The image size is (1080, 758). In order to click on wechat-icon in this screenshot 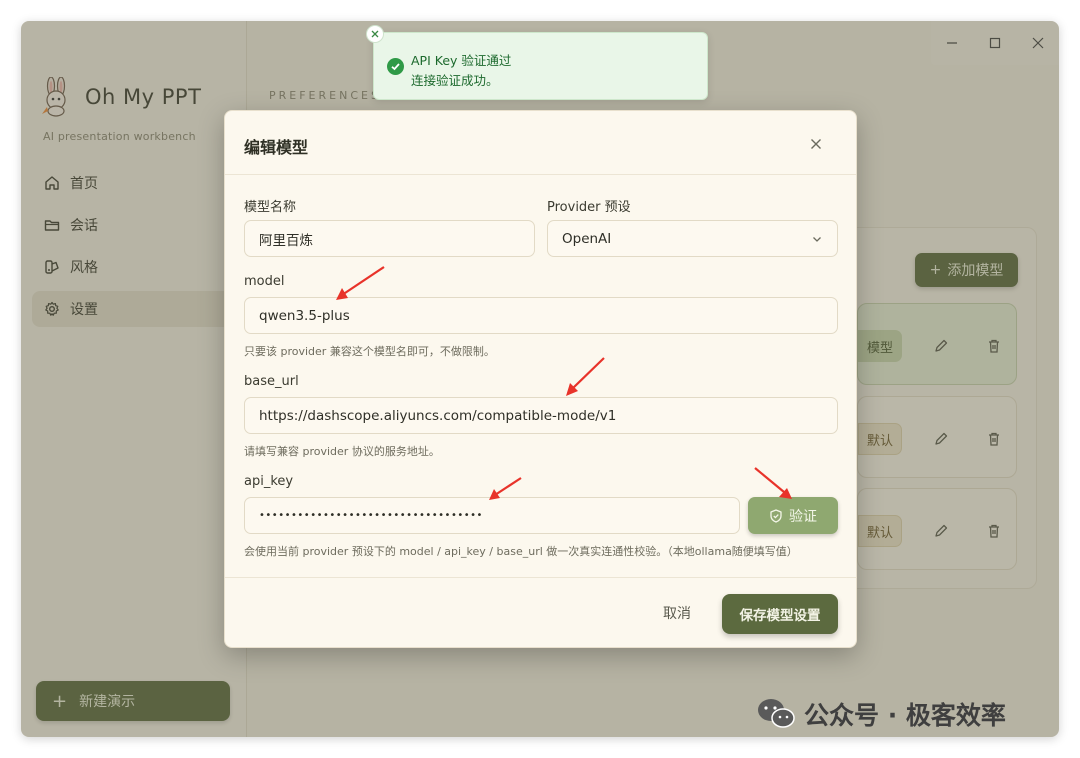, I will do `click(776, 713)`.